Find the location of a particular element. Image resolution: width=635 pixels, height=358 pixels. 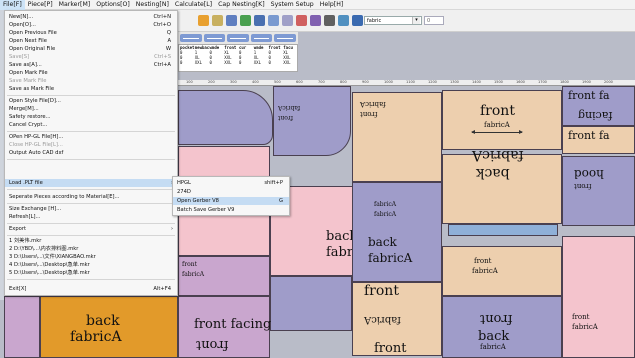

menu-item-shortcut: Ctrl+O is located at coordinates (162, 25).